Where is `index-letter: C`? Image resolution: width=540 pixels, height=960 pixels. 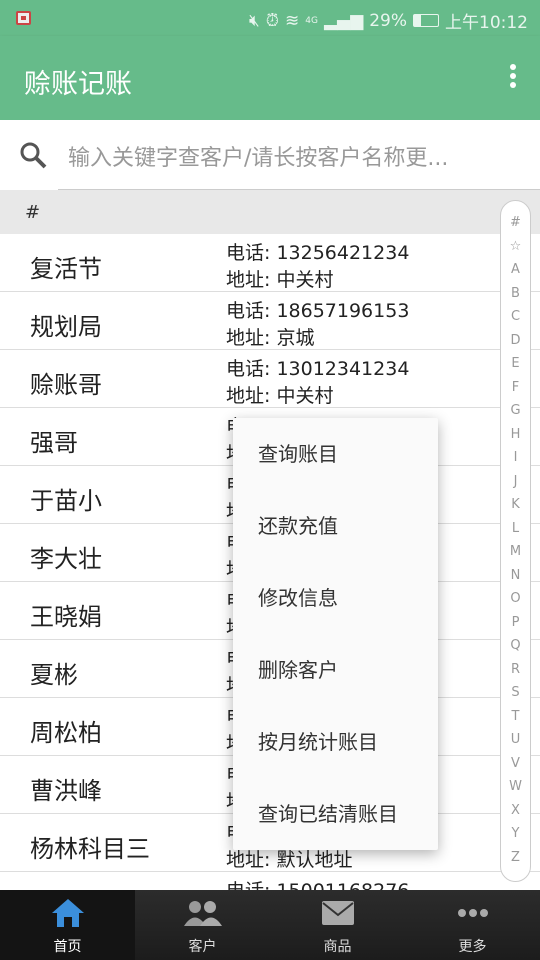
index-letter: C is located at coordinates (515, 321).